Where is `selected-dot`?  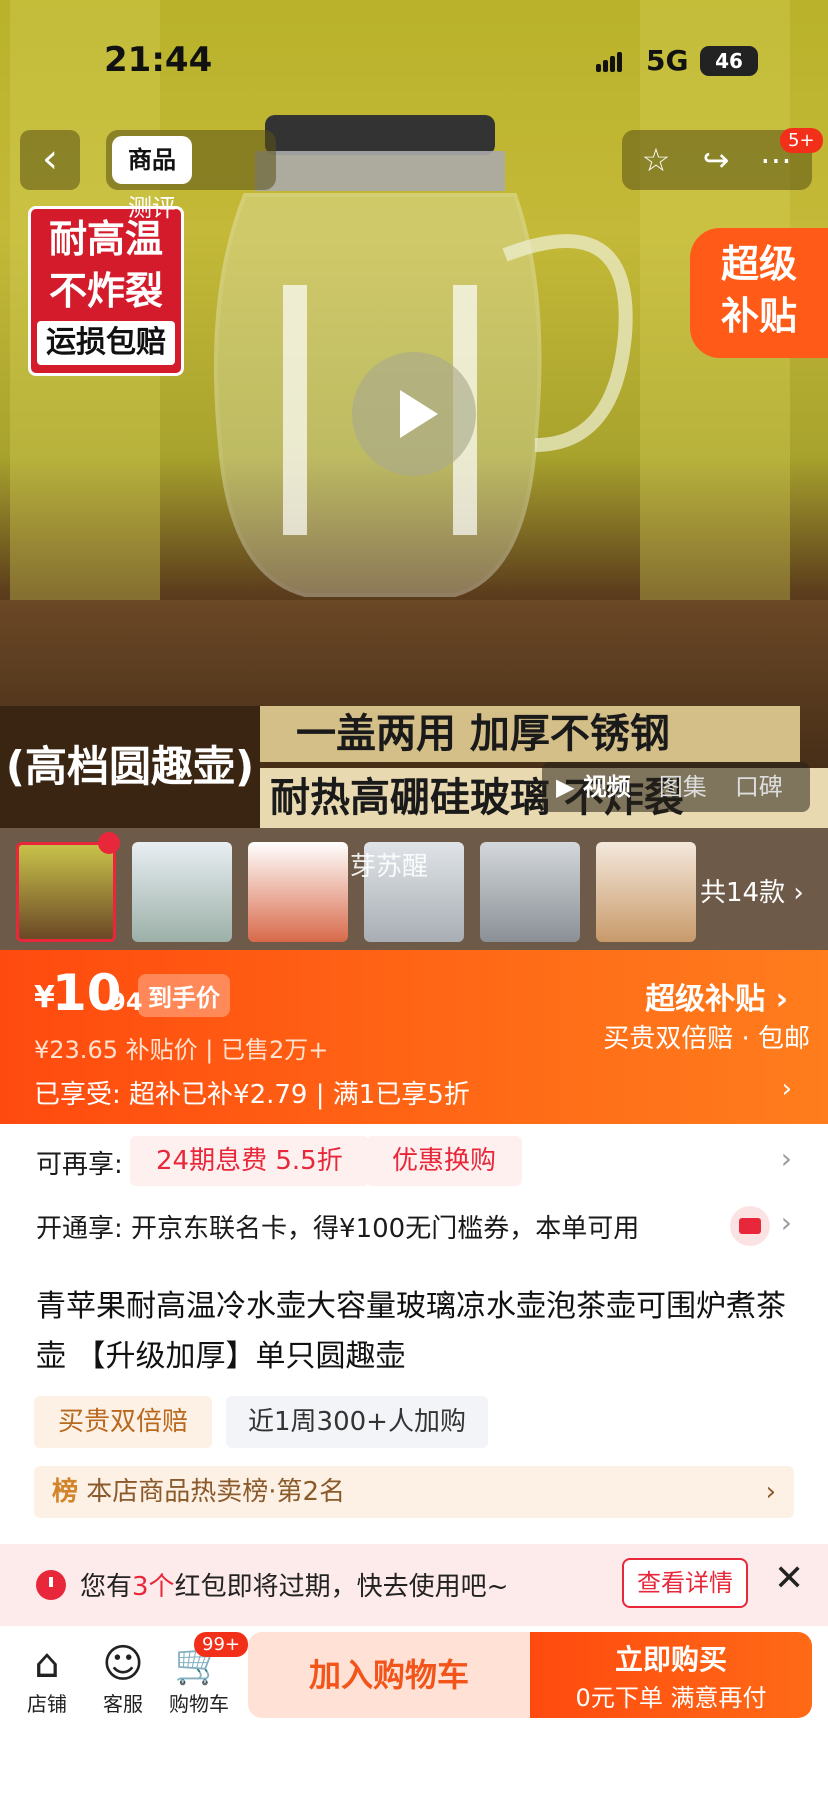 selected-dot is located at coordinates (109, 843).